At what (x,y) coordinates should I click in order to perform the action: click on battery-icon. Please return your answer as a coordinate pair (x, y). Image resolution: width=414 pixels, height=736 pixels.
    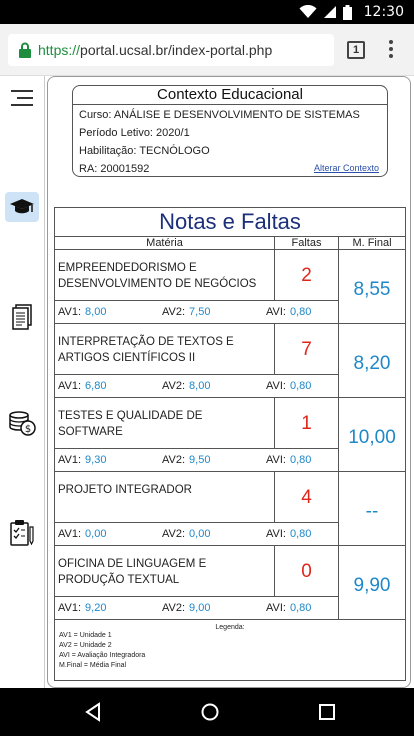
    Looking at the image, I should click on (347, 12).